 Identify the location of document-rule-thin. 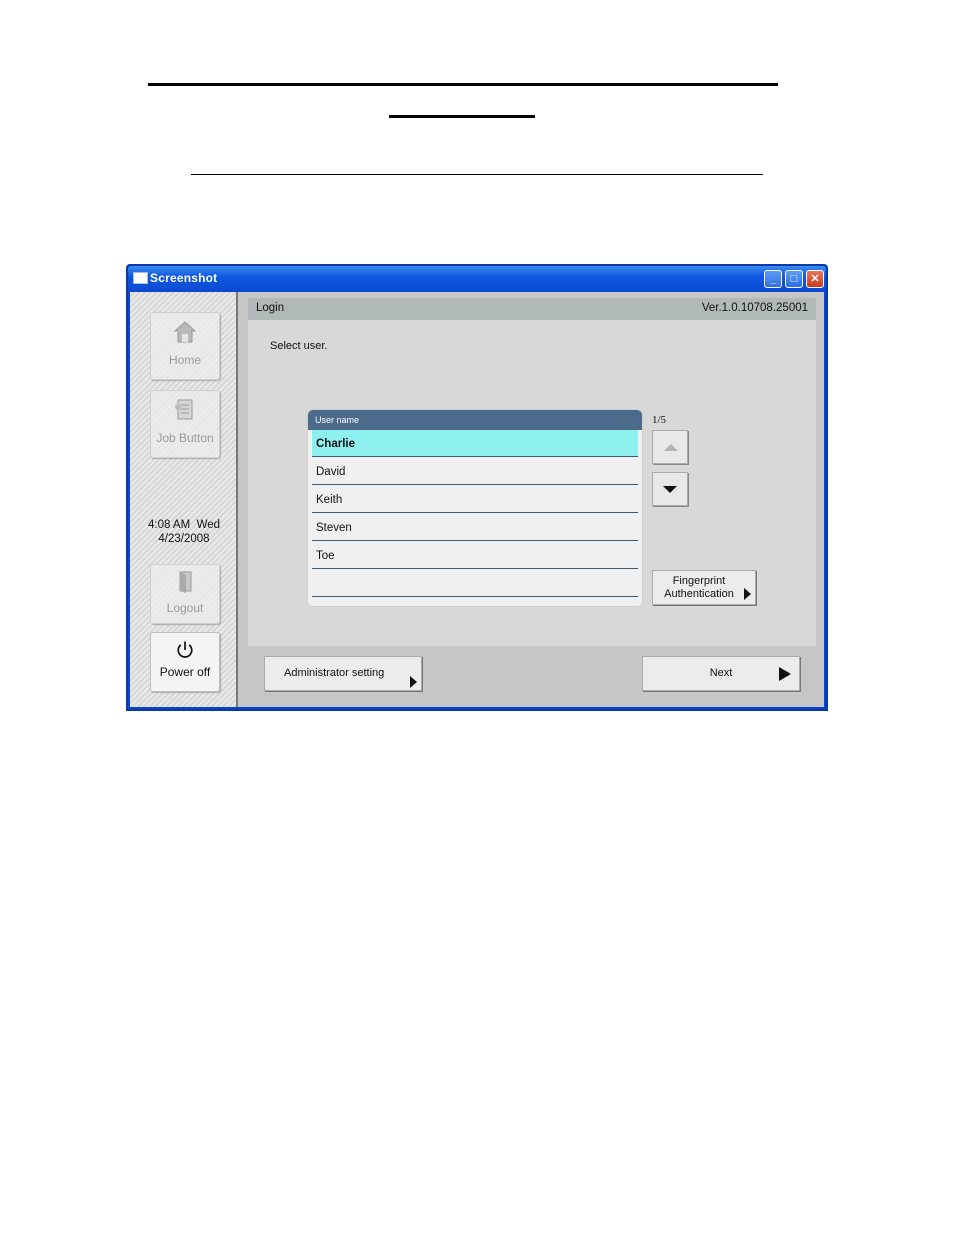
(477, 174).